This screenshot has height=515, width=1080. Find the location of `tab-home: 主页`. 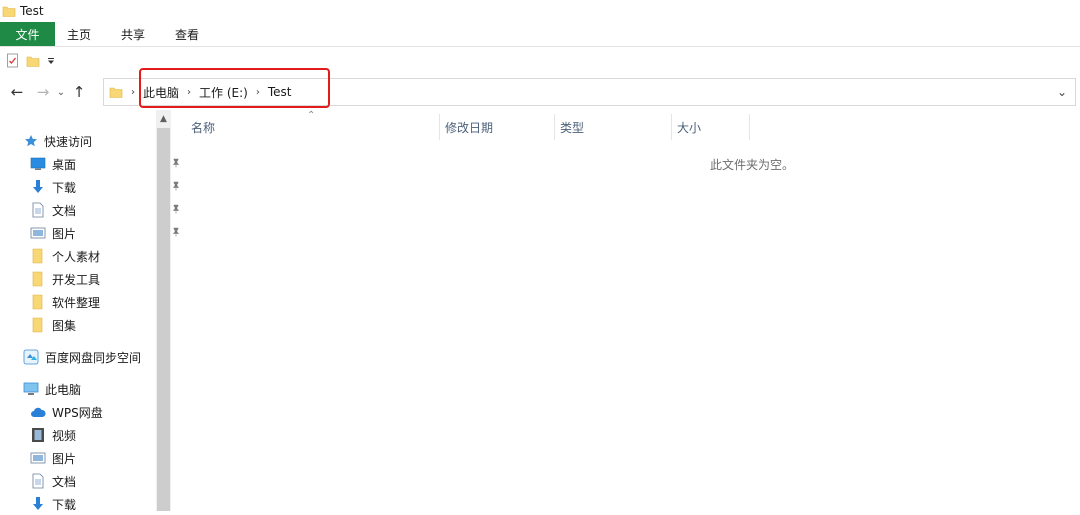

tab-home: 主页 is located at coordinates (79, 34).